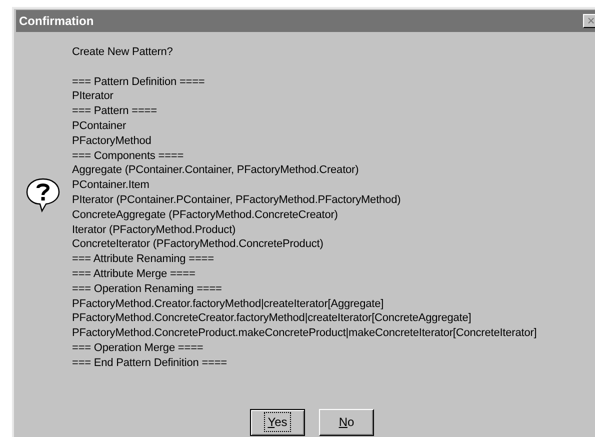 Image resolution: width=595 pixels, height=437 pixels. What do you see at coordinates (272, 318) in the screenshot?
I see `message-line: PFactoryMethod.ConcreteCreator.factoryMethod|createIterator[ConcreteAggregate]` at bounding box center [272, 318].